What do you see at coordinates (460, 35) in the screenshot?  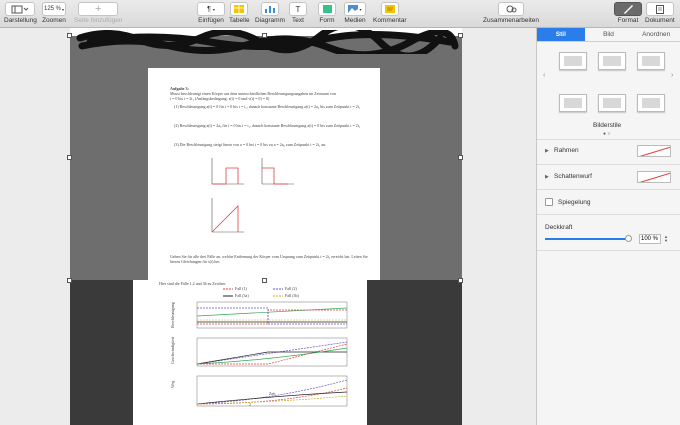 I see `resize-handle-tr` at bounding box center [460, 35].